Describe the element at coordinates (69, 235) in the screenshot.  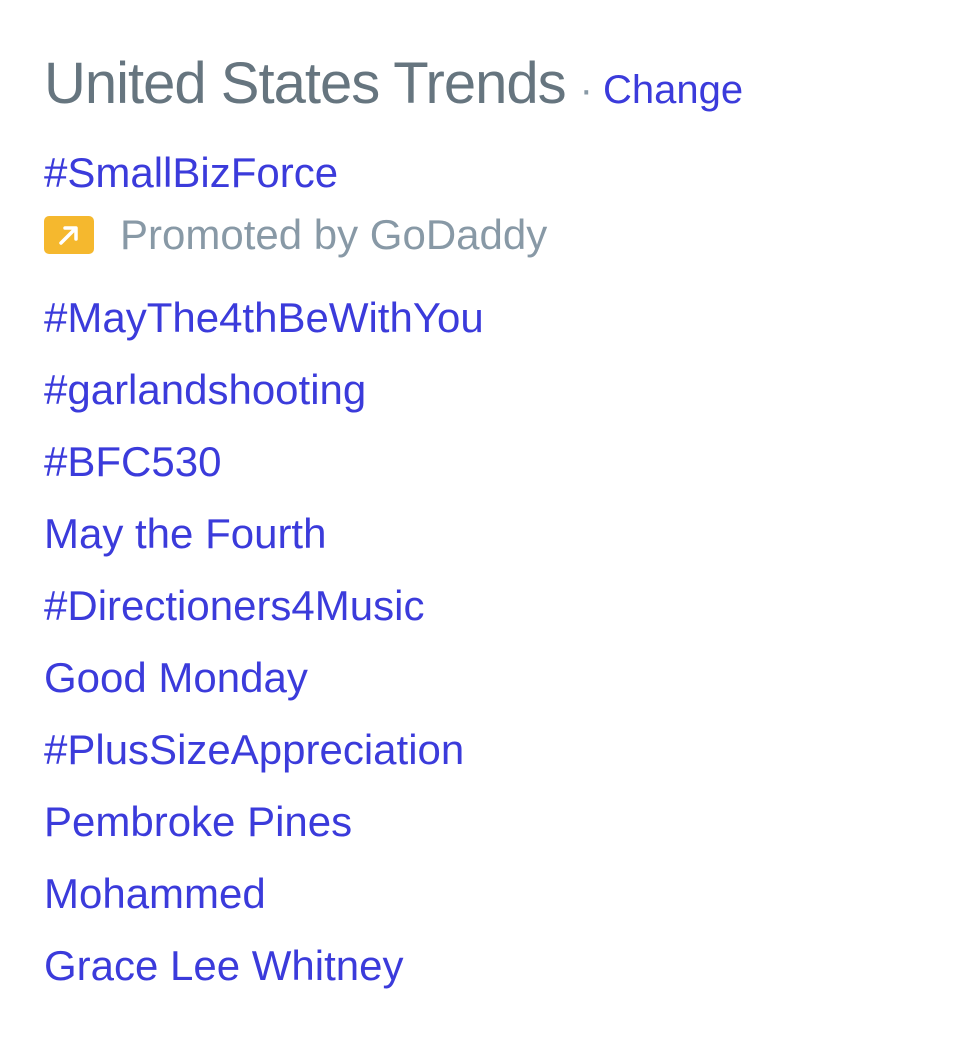
I see `promoted-arrow-icon` at that location.